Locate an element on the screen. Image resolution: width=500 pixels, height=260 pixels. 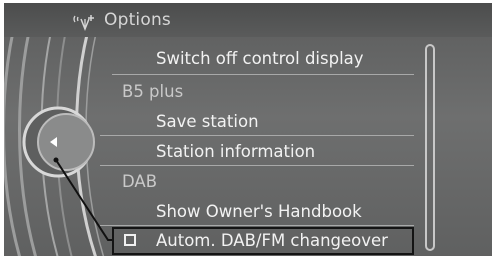
options-header: Options is located at coordinates (248, 20).